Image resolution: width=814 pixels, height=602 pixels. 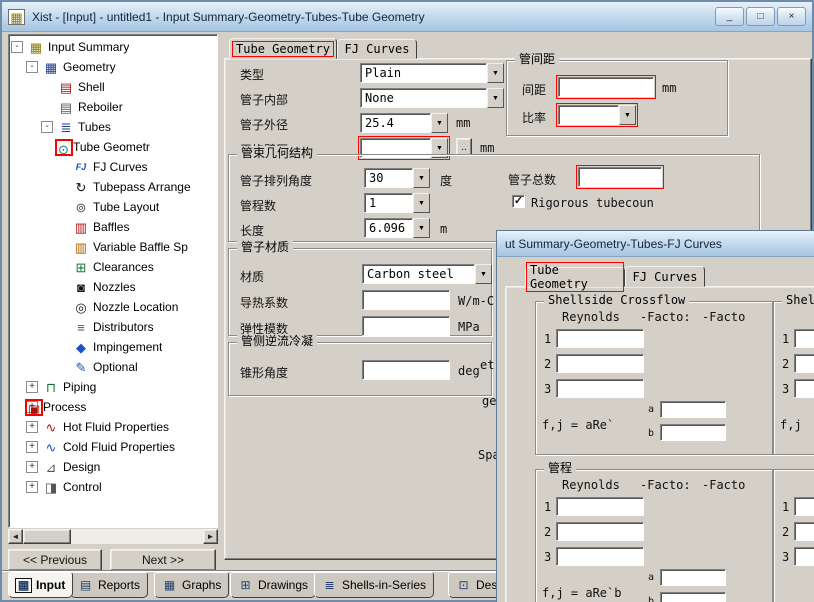 I want to click on rigorous-tubecount-checkbox: ✓, so click(x=518, y=201).